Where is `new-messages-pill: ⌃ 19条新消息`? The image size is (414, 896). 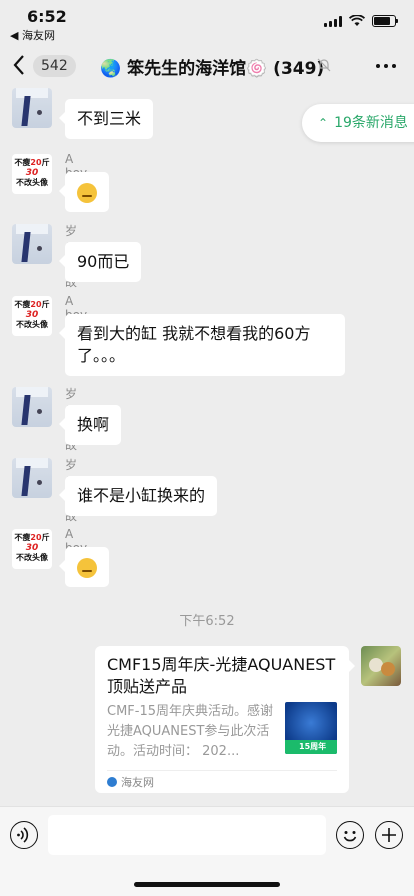 new-messages-pill: ⌃ 19条新消息 is located at coordinates (358, 123).